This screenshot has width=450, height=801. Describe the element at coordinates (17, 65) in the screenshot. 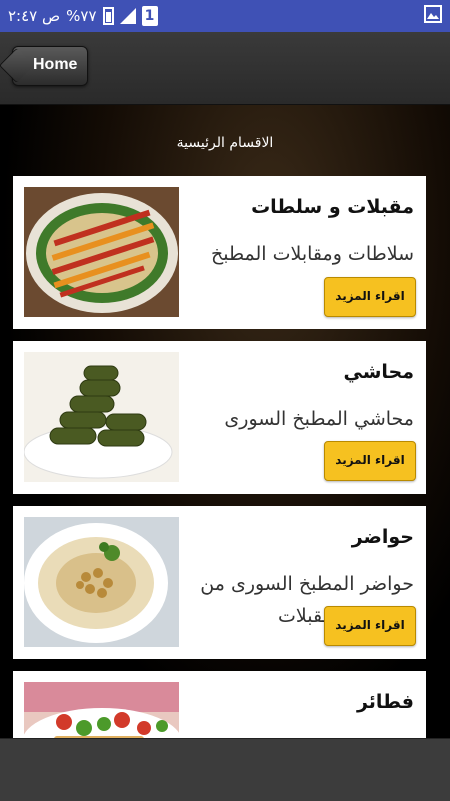

I see `back-arrow-icon` at that location.